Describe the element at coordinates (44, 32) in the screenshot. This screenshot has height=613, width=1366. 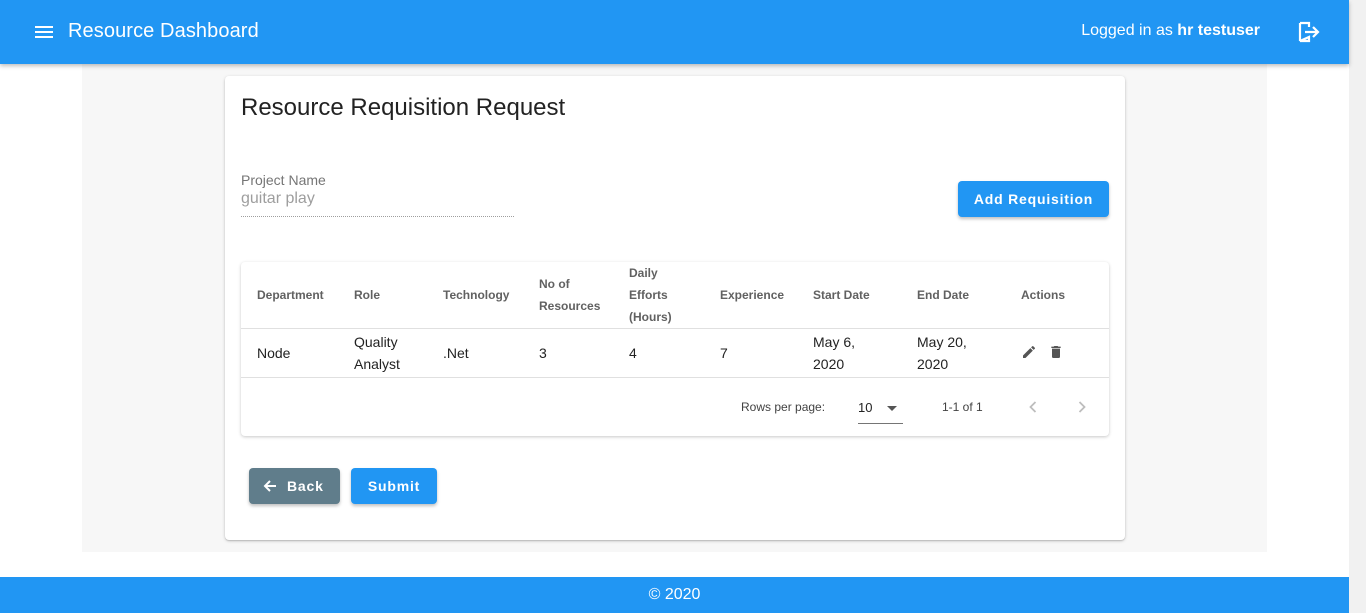
I see `menu-icon` at that location.